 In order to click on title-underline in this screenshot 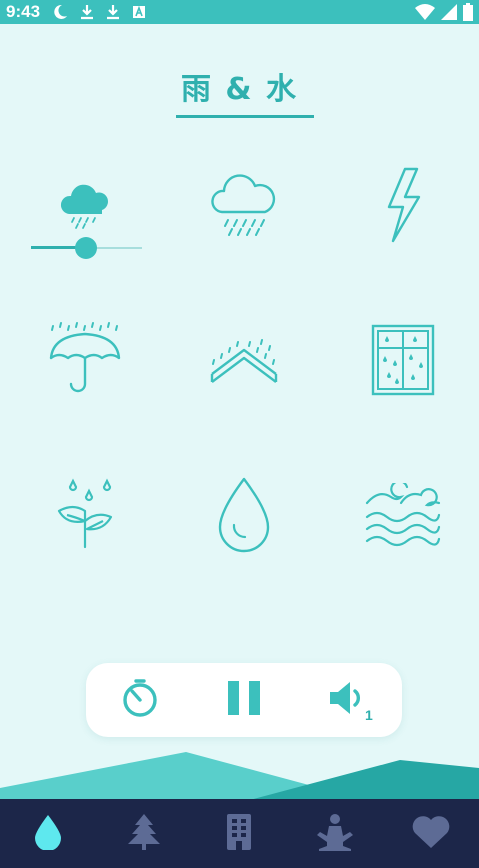, I will do `click(245, 116)`.